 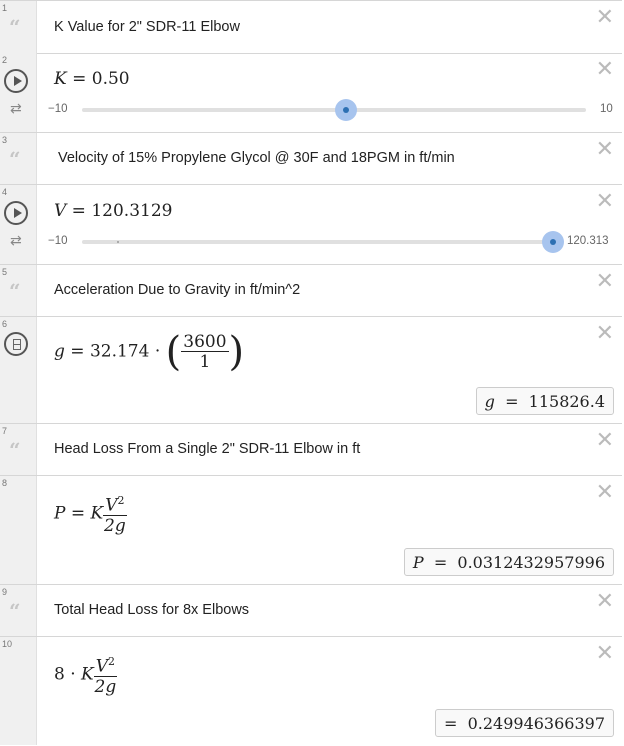 What do you see at coordinates (205, 341) in the screenshot?
I see `numerator: 3600` at bounding box center [205, 341].